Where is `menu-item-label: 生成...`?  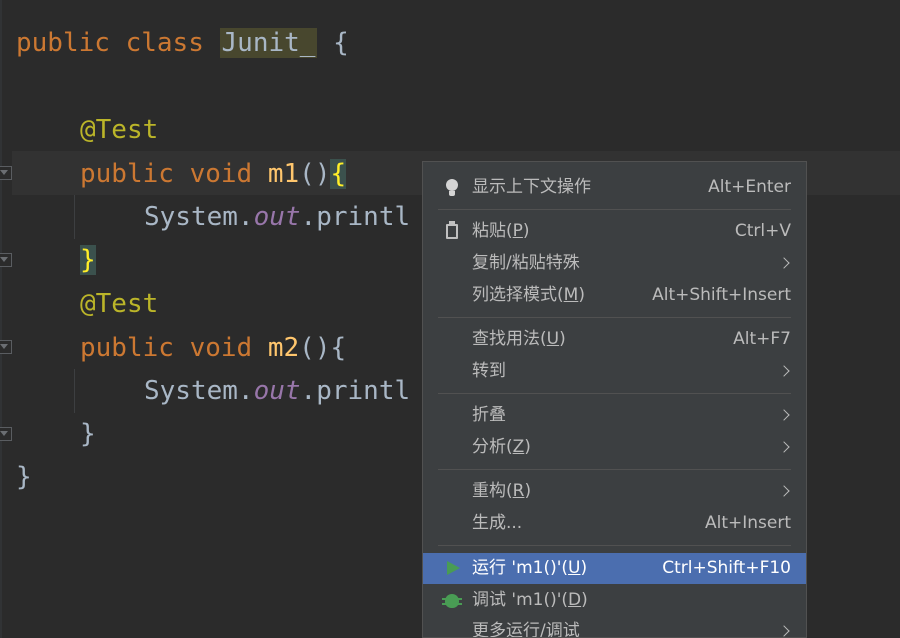 menu-item-label: 生成... is located at coordinates (497, 523).